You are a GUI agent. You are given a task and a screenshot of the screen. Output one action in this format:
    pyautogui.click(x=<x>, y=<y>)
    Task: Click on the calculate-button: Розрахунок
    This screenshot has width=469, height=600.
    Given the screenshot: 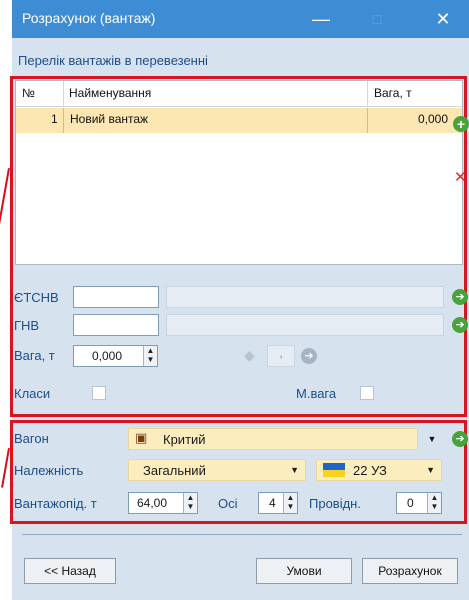 What is the action you would take?
    pyautogui.click(x=410, y=571)
    